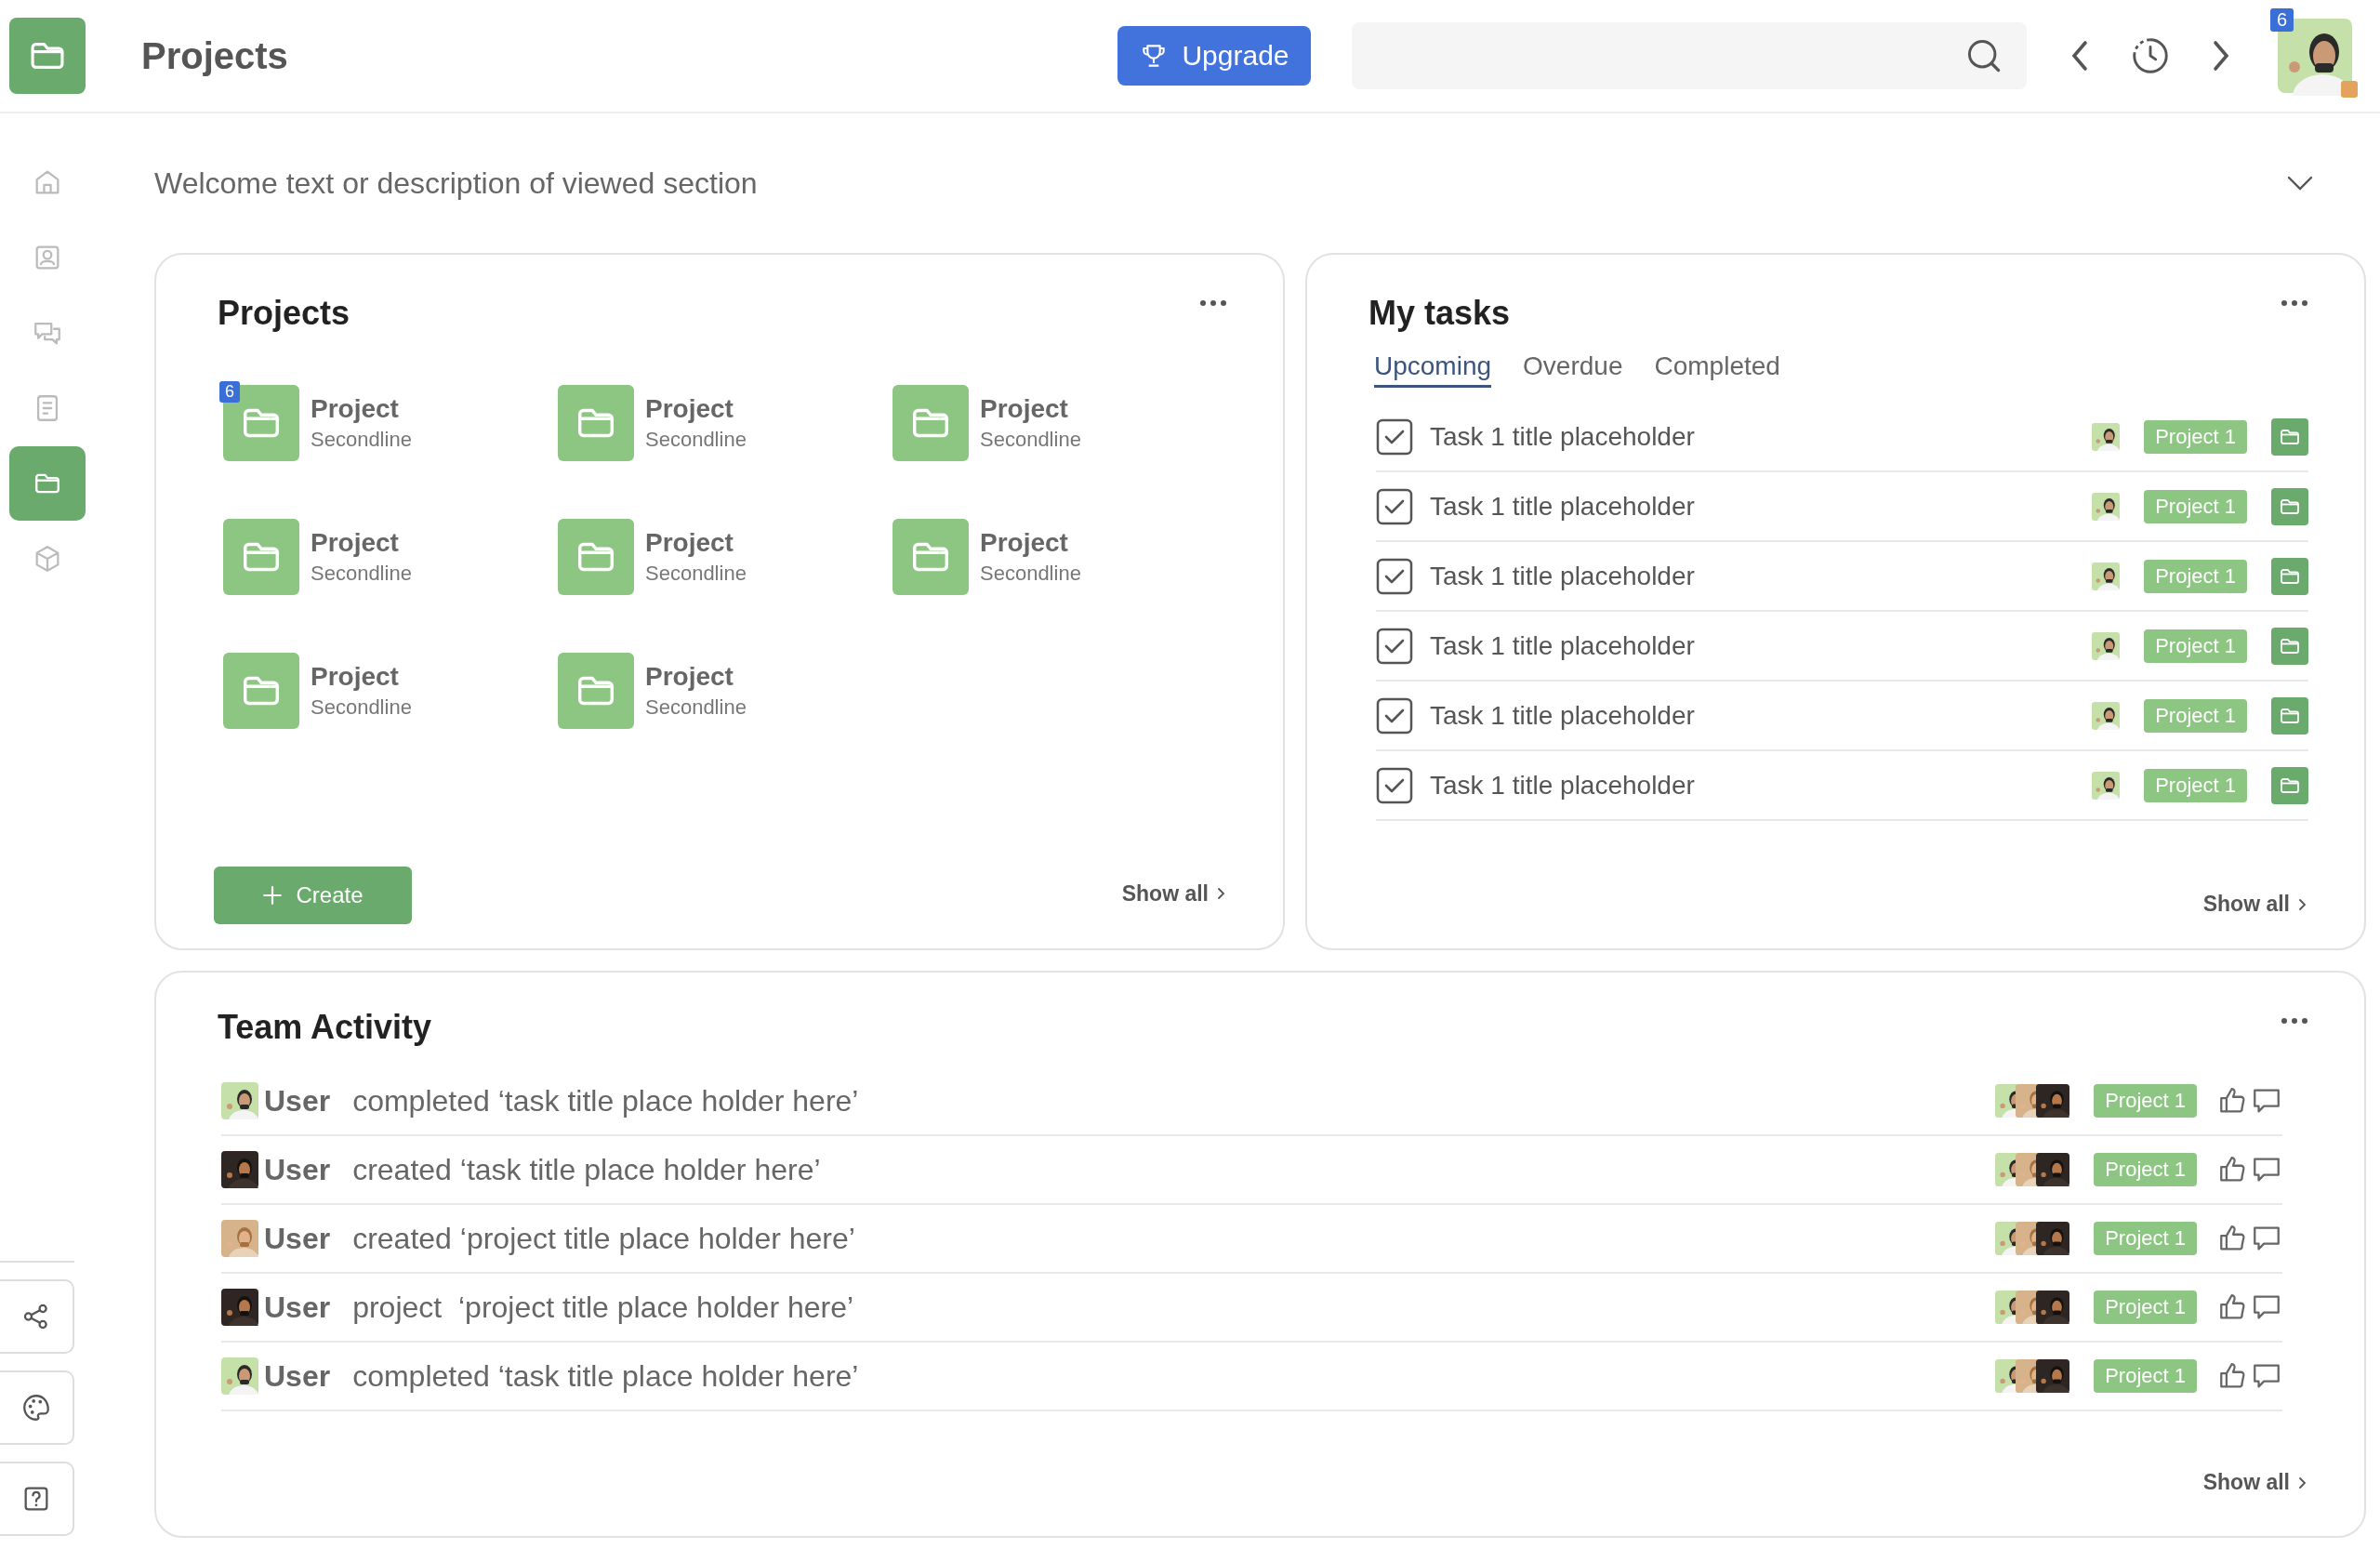 The width and height of the screenshot is (2380, 1562). What do you see at coordinates (325, 1027) in the screenshot?
I see `card-title: Team Activity` at bounding box center [325, 1027].